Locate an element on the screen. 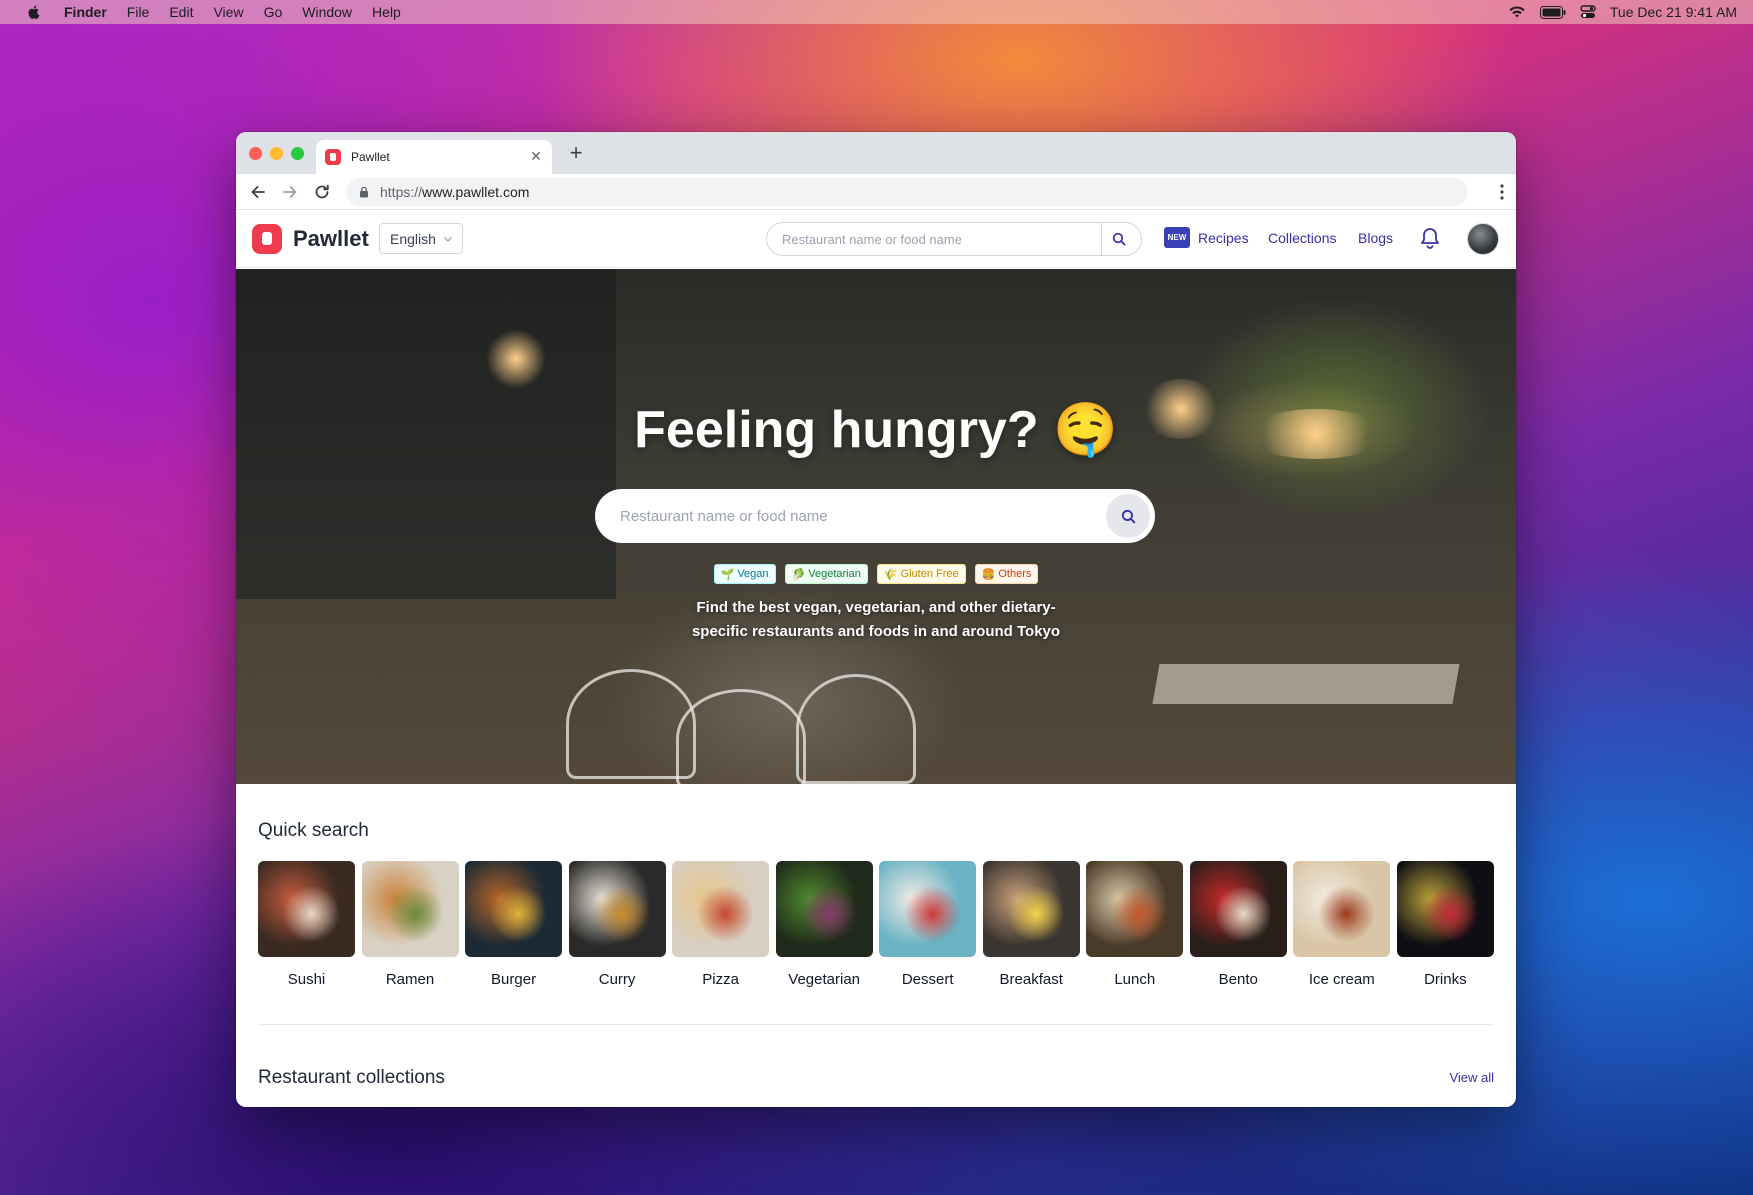 The image size is (1753, 1195). header-search is located at coordinates (954, 239).